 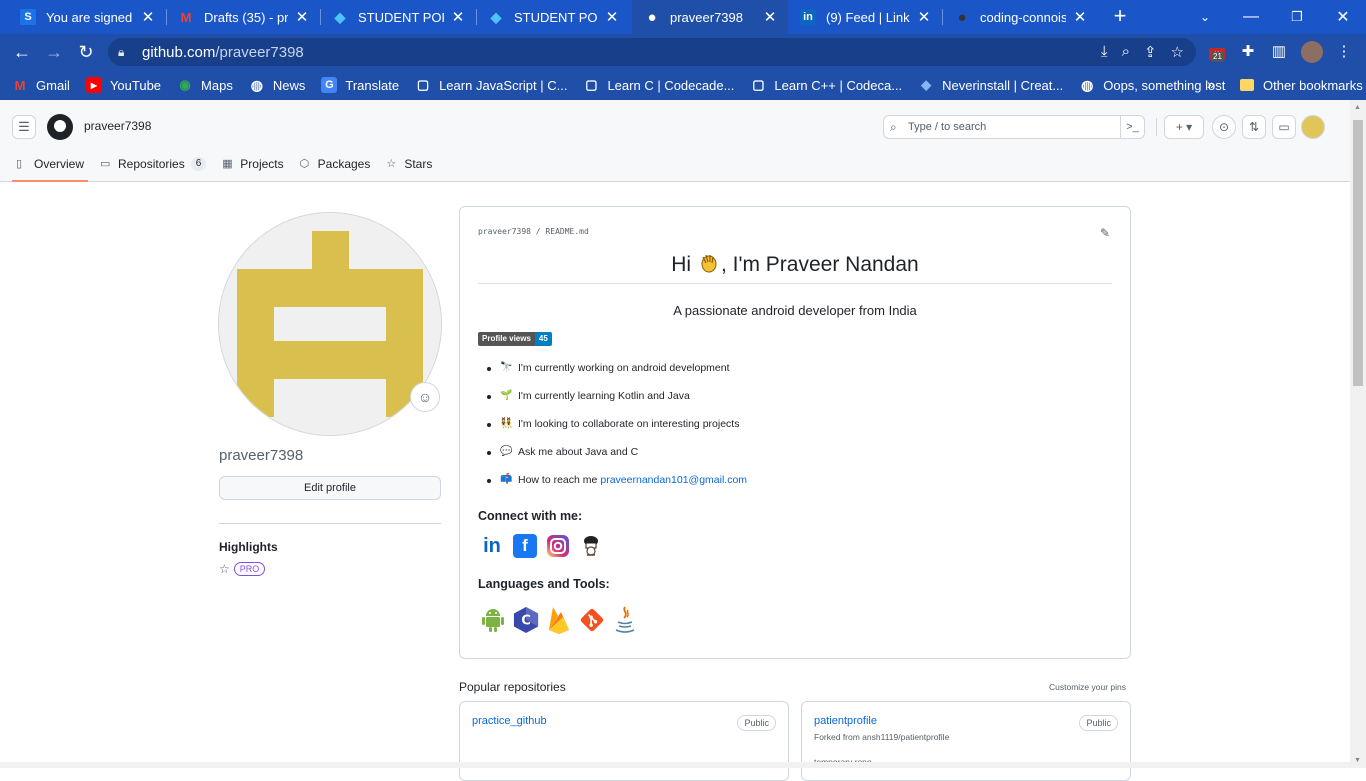 What do you see at coordinates (493, 620) in the screenshot?
I see `android-icon` at bounding box center [493, 620].